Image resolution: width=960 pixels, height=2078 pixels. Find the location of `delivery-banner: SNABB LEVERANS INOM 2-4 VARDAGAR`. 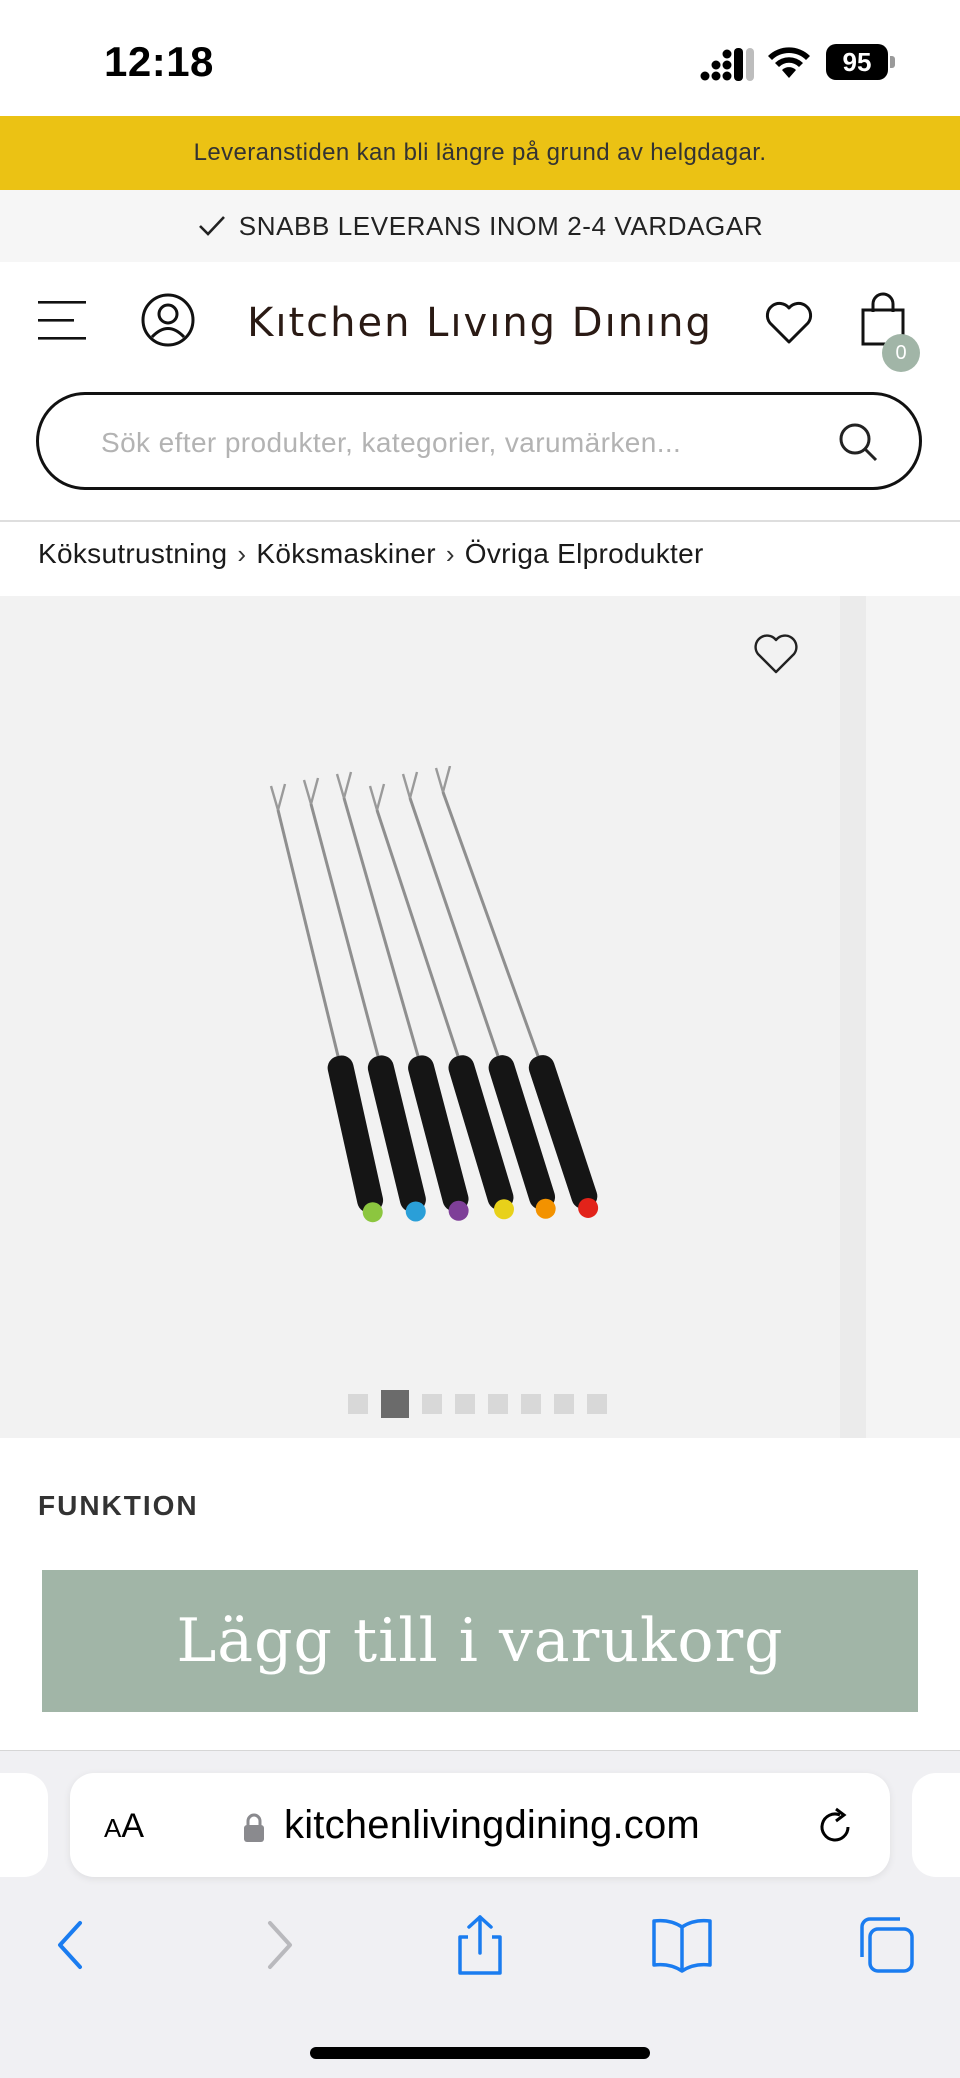

delivery-banner: SNABB LEVERANS INOM 2-4 VARDAGAR is located at coordinates (480, 226).